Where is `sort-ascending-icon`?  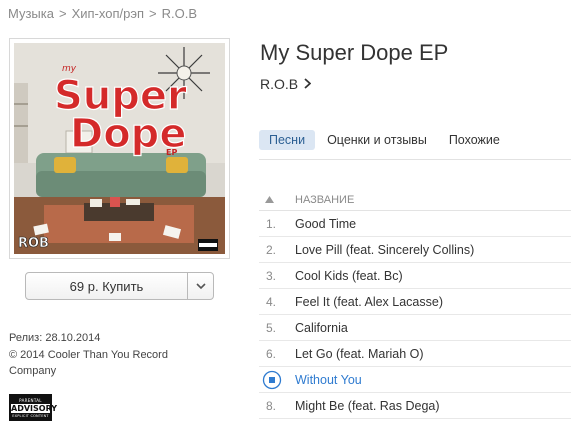 sort-ascending-icon is located at coordinates (277, 199).